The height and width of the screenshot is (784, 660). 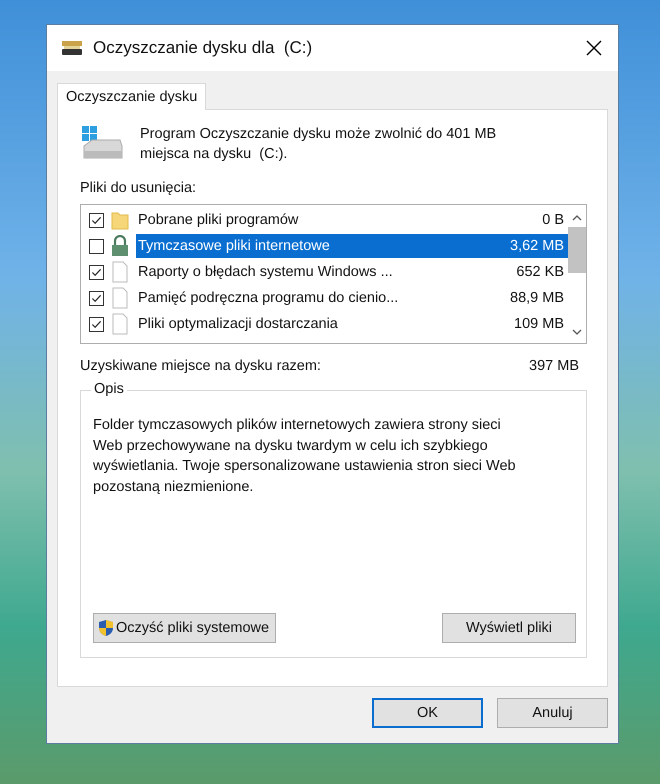 I want to click on file-size: 652 KB, so click(x=540, y=272).